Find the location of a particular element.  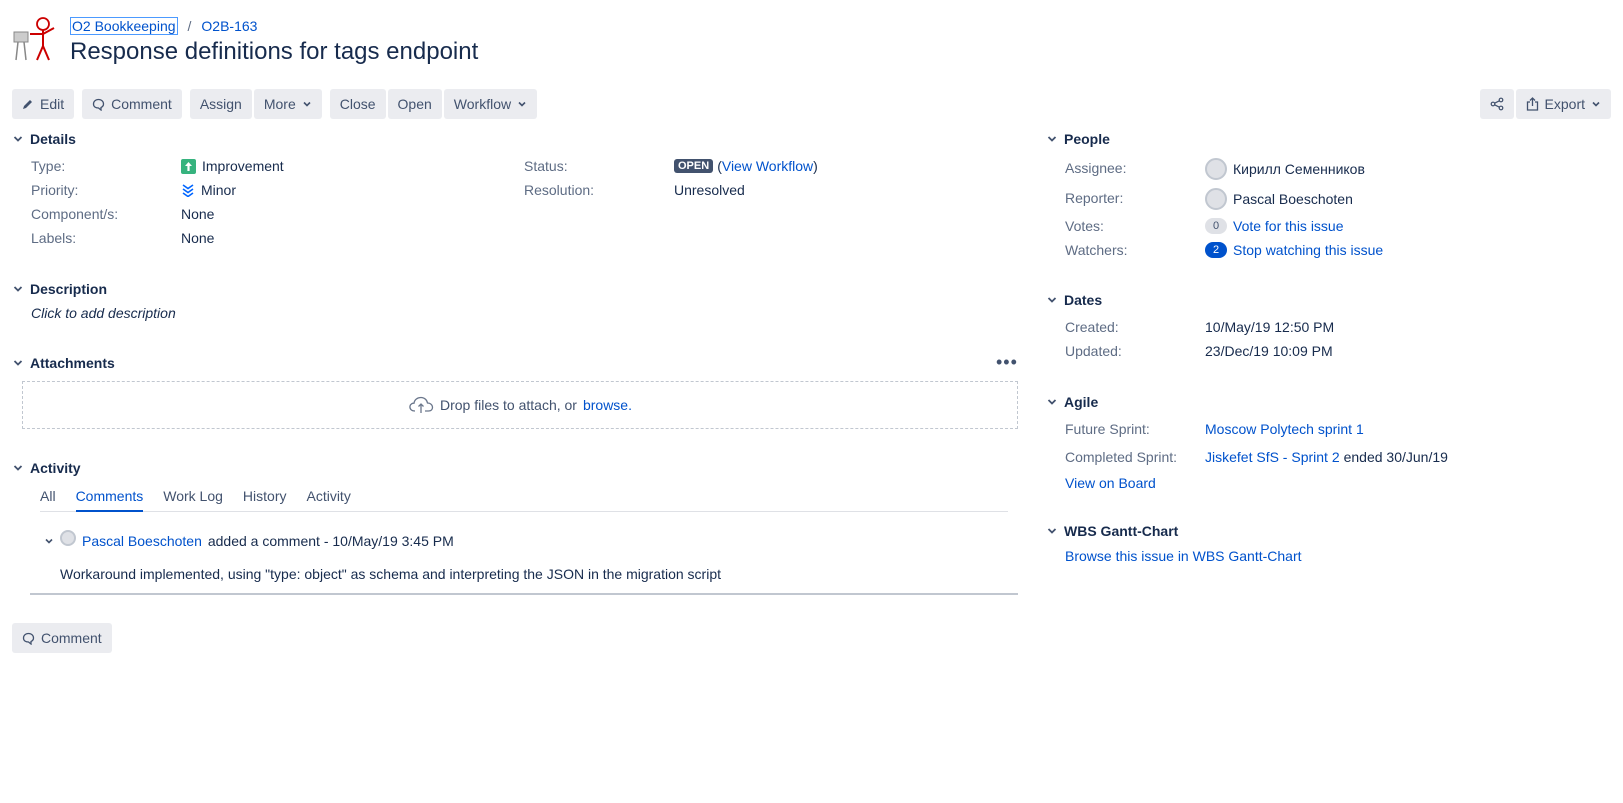

close-issue-button-label: Close is located at coordinates (357, 104).